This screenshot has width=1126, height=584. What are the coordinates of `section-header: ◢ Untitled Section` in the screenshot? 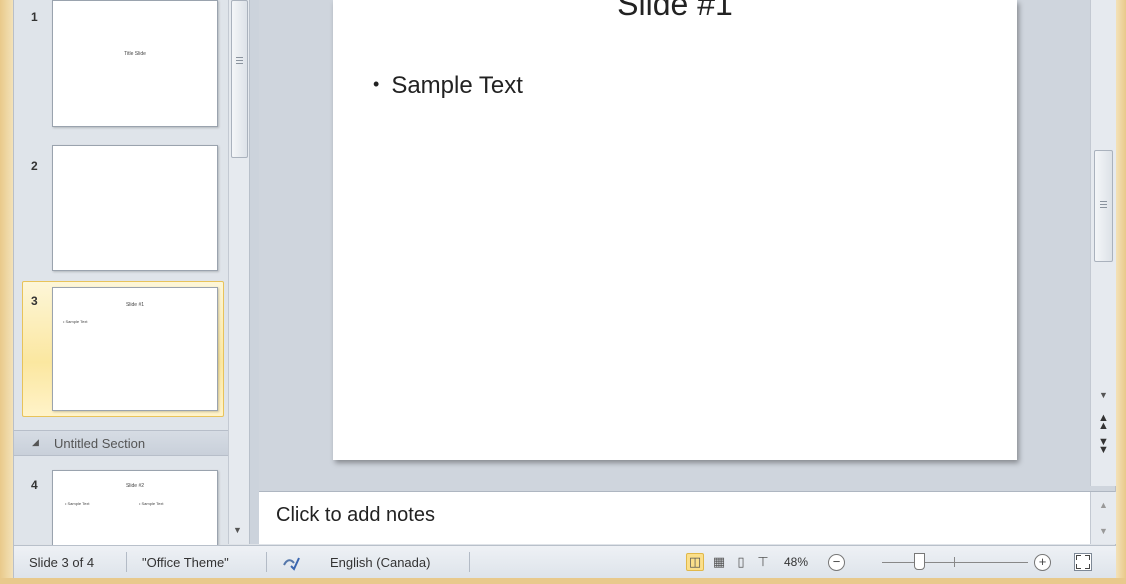 It's located at (123, 443).